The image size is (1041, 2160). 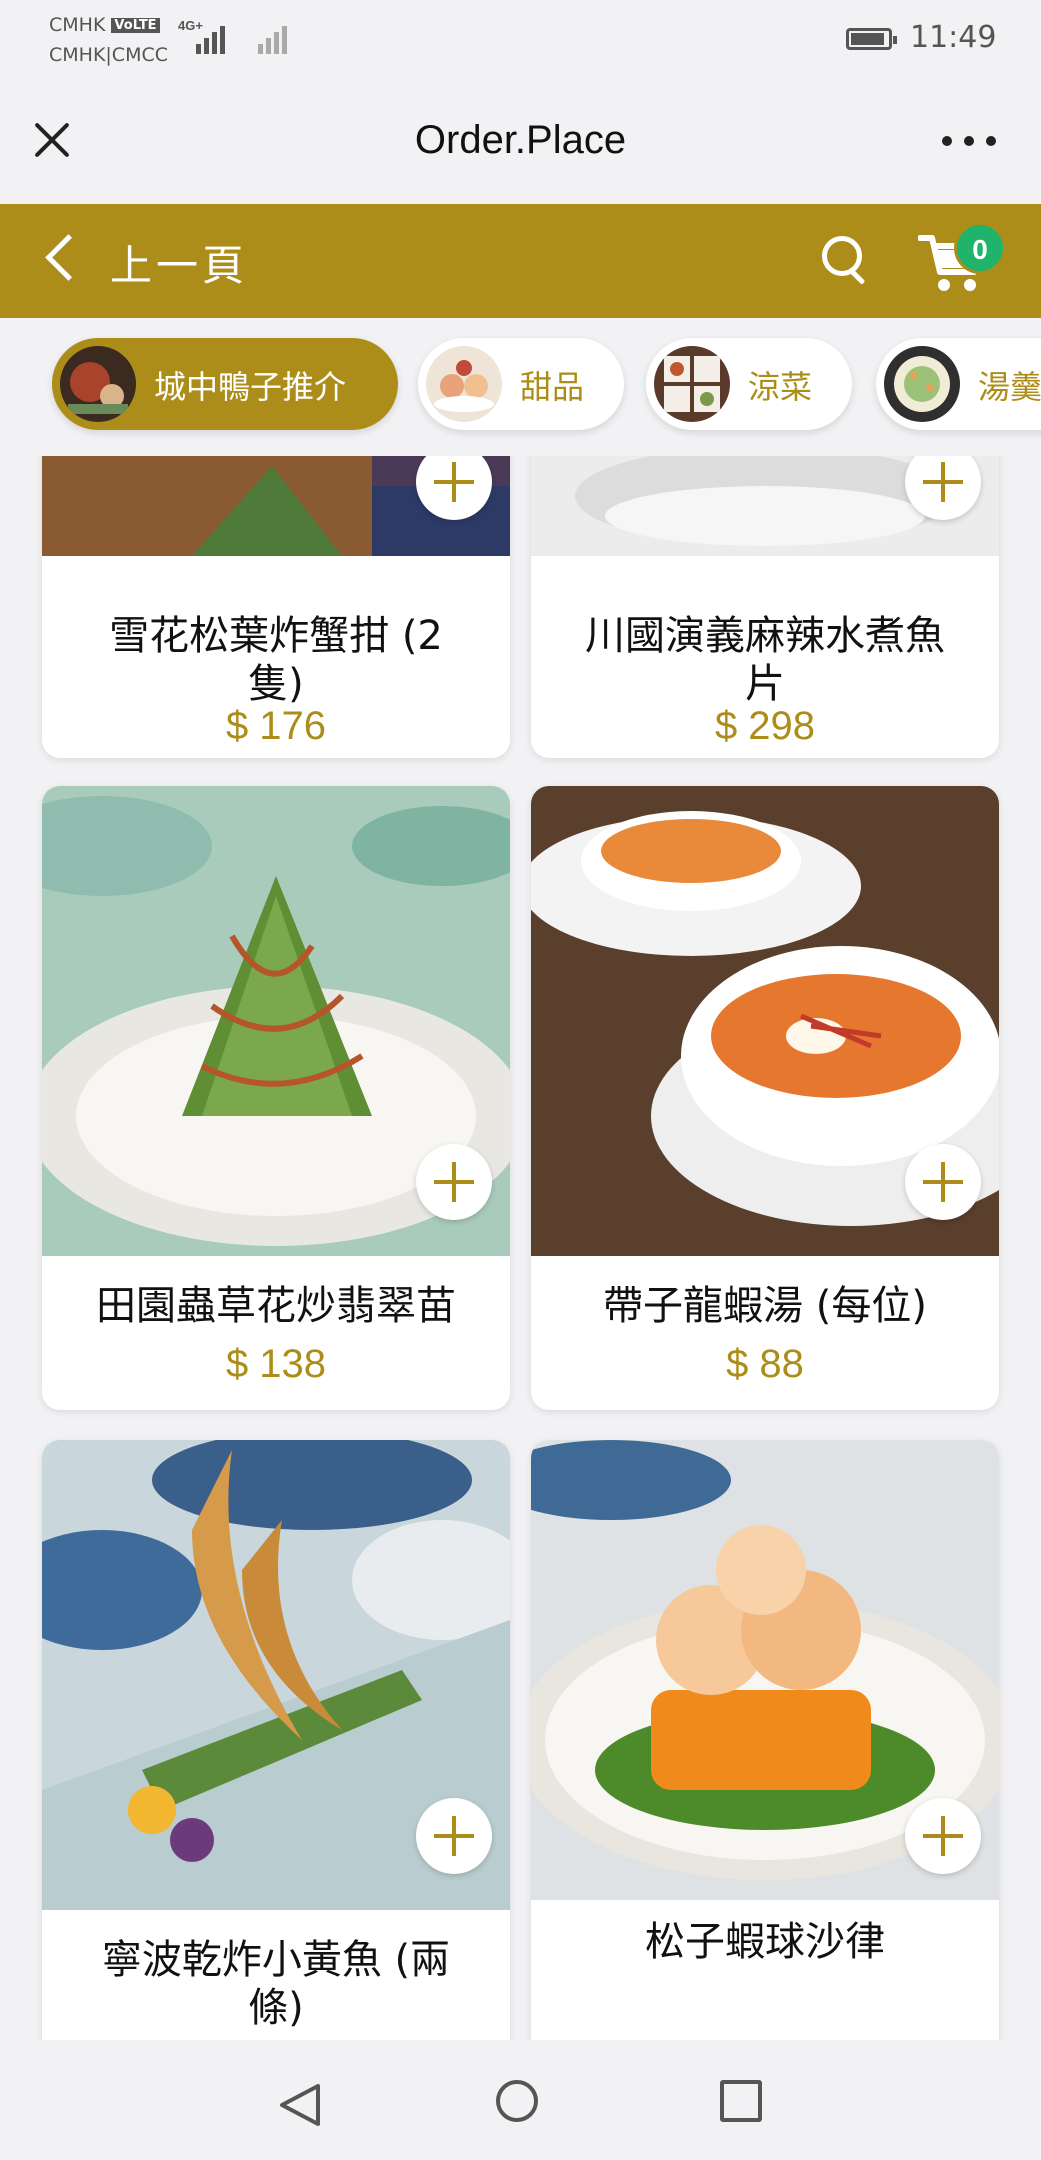 I want to click on nav-back-icon, so click(x=300, y=2107).